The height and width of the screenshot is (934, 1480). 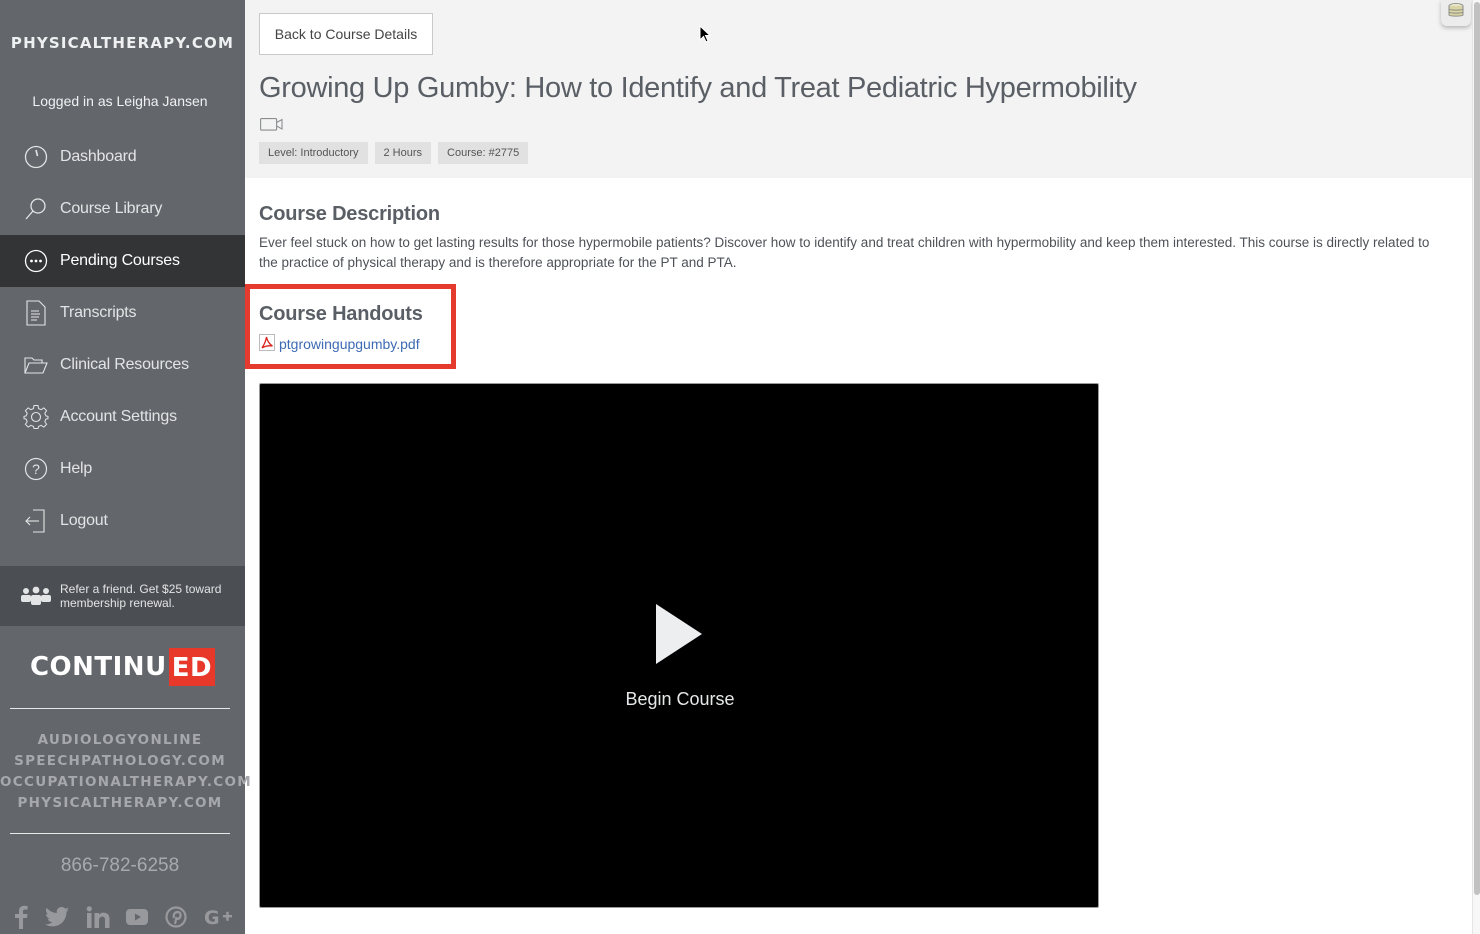 I want to click on sidebar-item-label: Course Library, so click(x=111, y=208).